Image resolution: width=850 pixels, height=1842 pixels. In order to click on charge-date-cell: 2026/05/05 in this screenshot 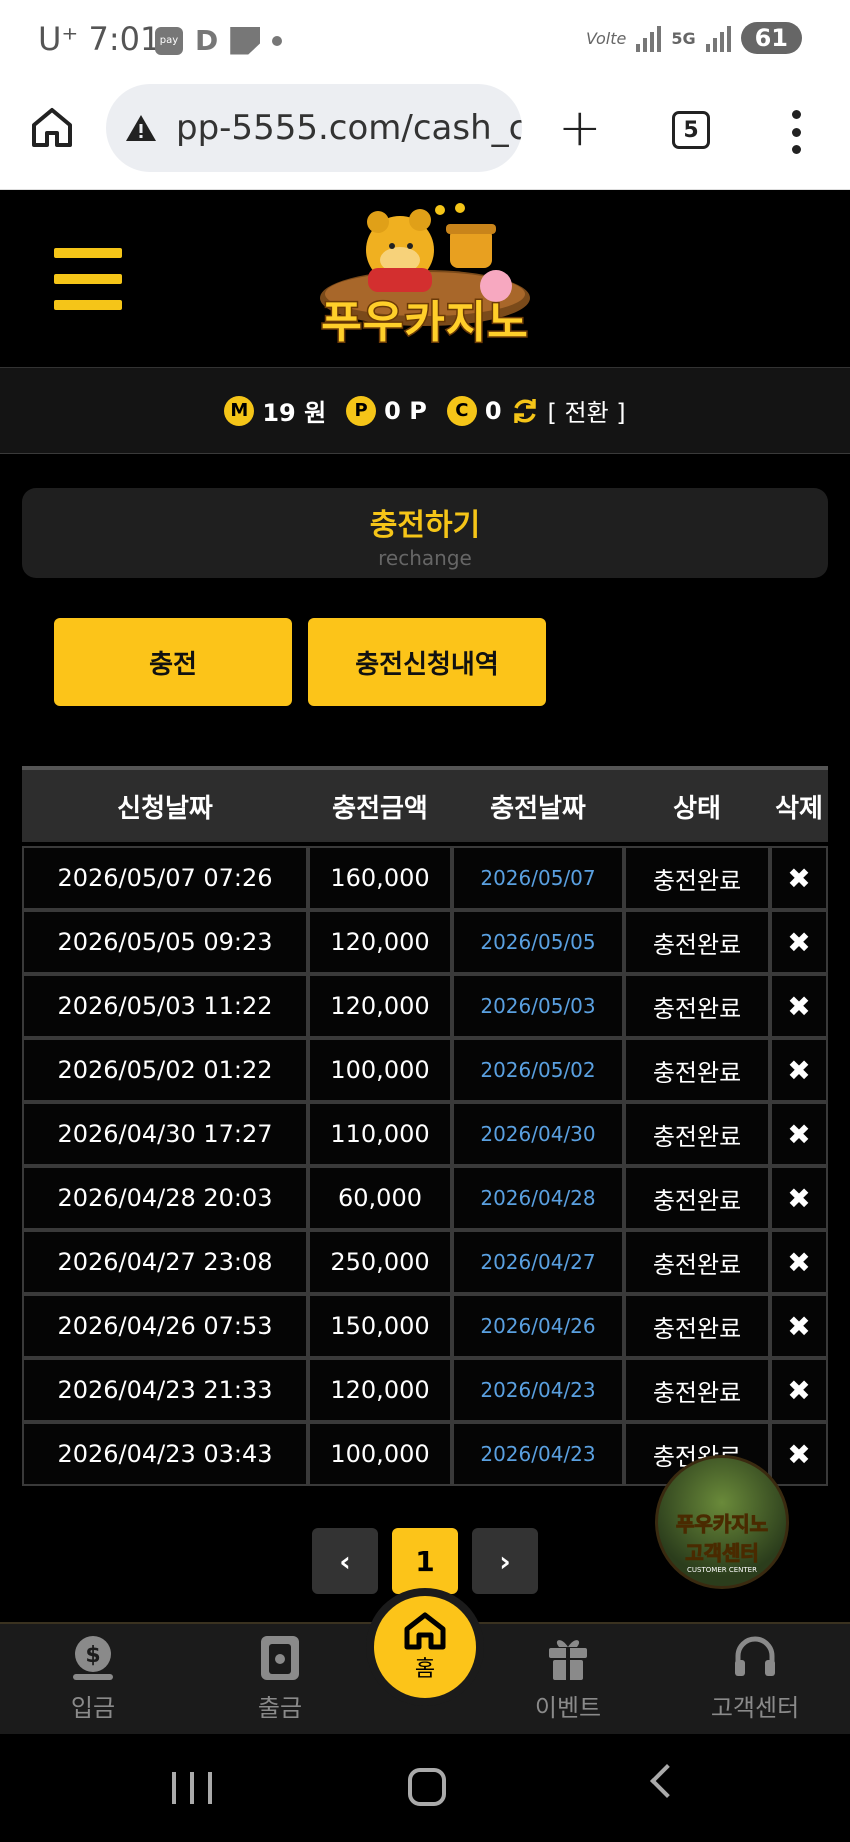, I will do `click(538, 942)`.